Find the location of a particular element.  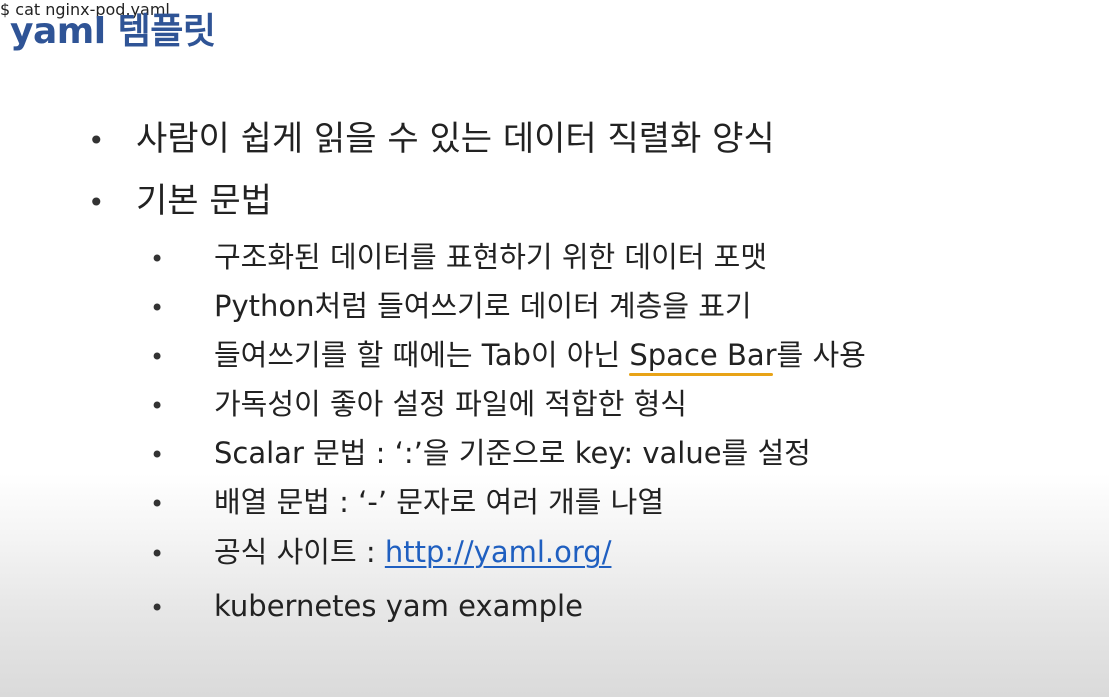

bullet-level1: • 사람이 쉽게 읽을 수 있는 데이터 직렬화 양식 is located at coordinates (431, 140).